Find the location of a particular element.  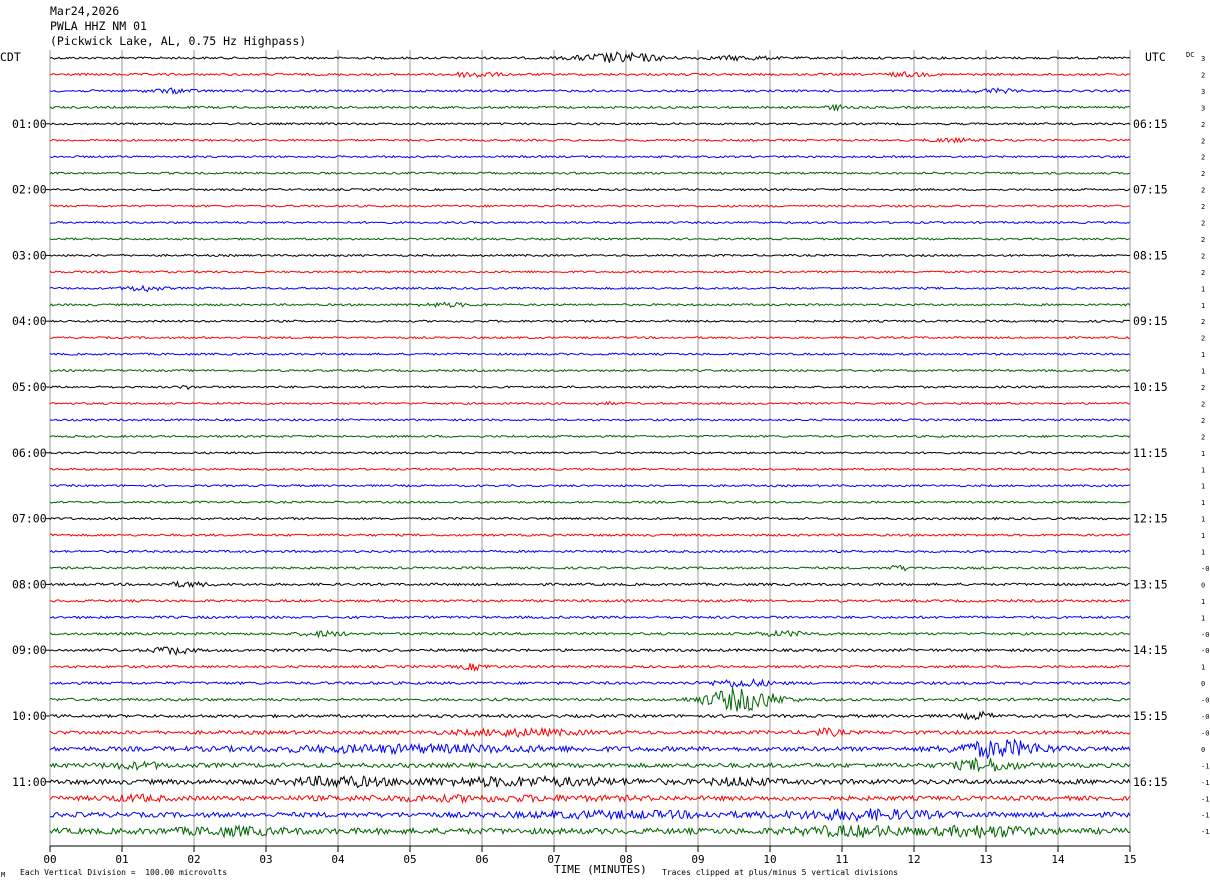

dc-offset-12: 2 is located at coordinates (1203, 256).